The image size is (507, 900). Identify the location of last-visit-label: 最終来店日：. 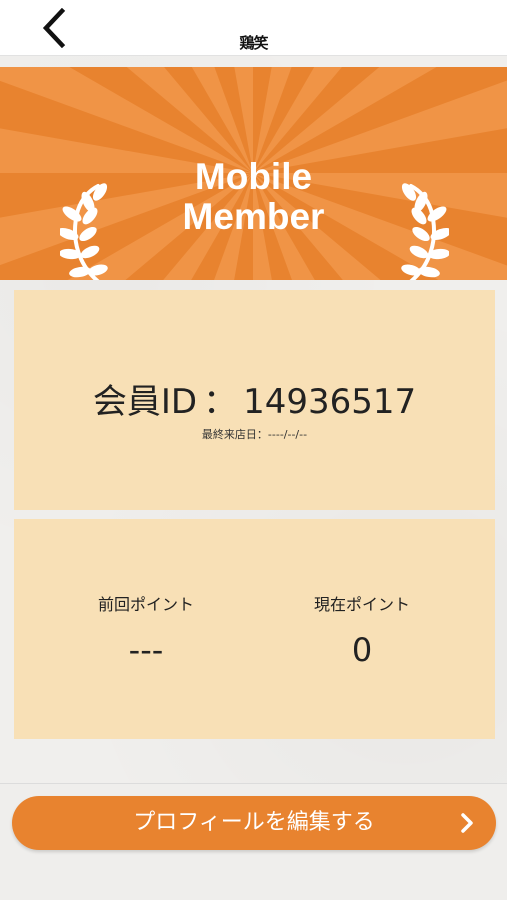
(234, 434).